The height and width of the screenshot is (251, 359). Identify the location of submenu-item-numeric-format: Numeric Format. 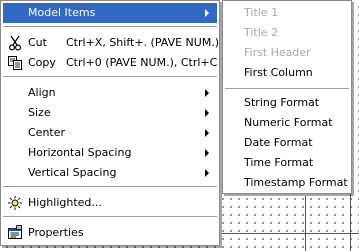
(287, 123).